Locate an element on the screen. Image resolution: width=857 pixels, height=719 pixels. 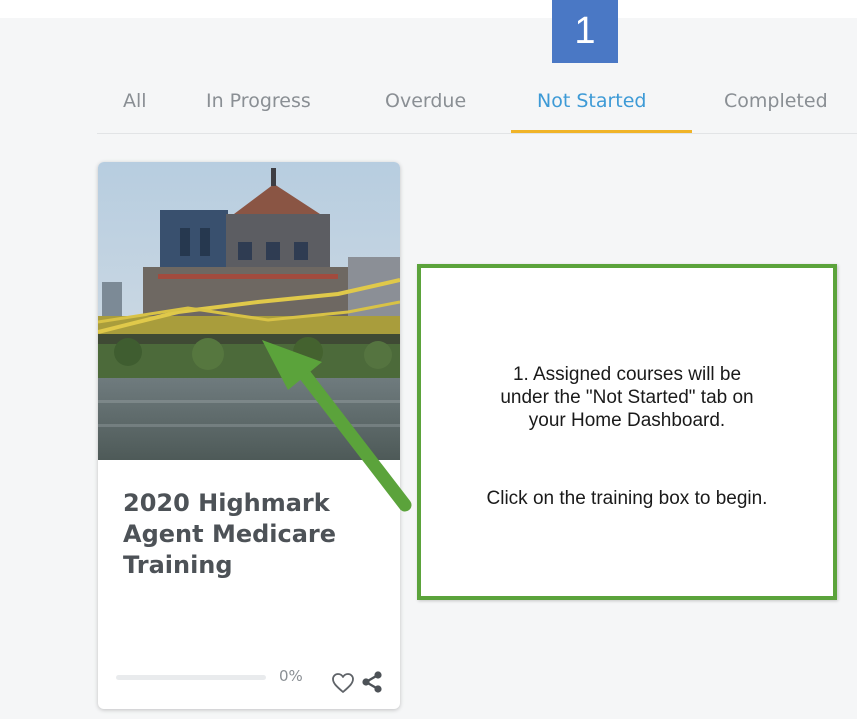
tabs-divider is located at coordinates (477, 133).